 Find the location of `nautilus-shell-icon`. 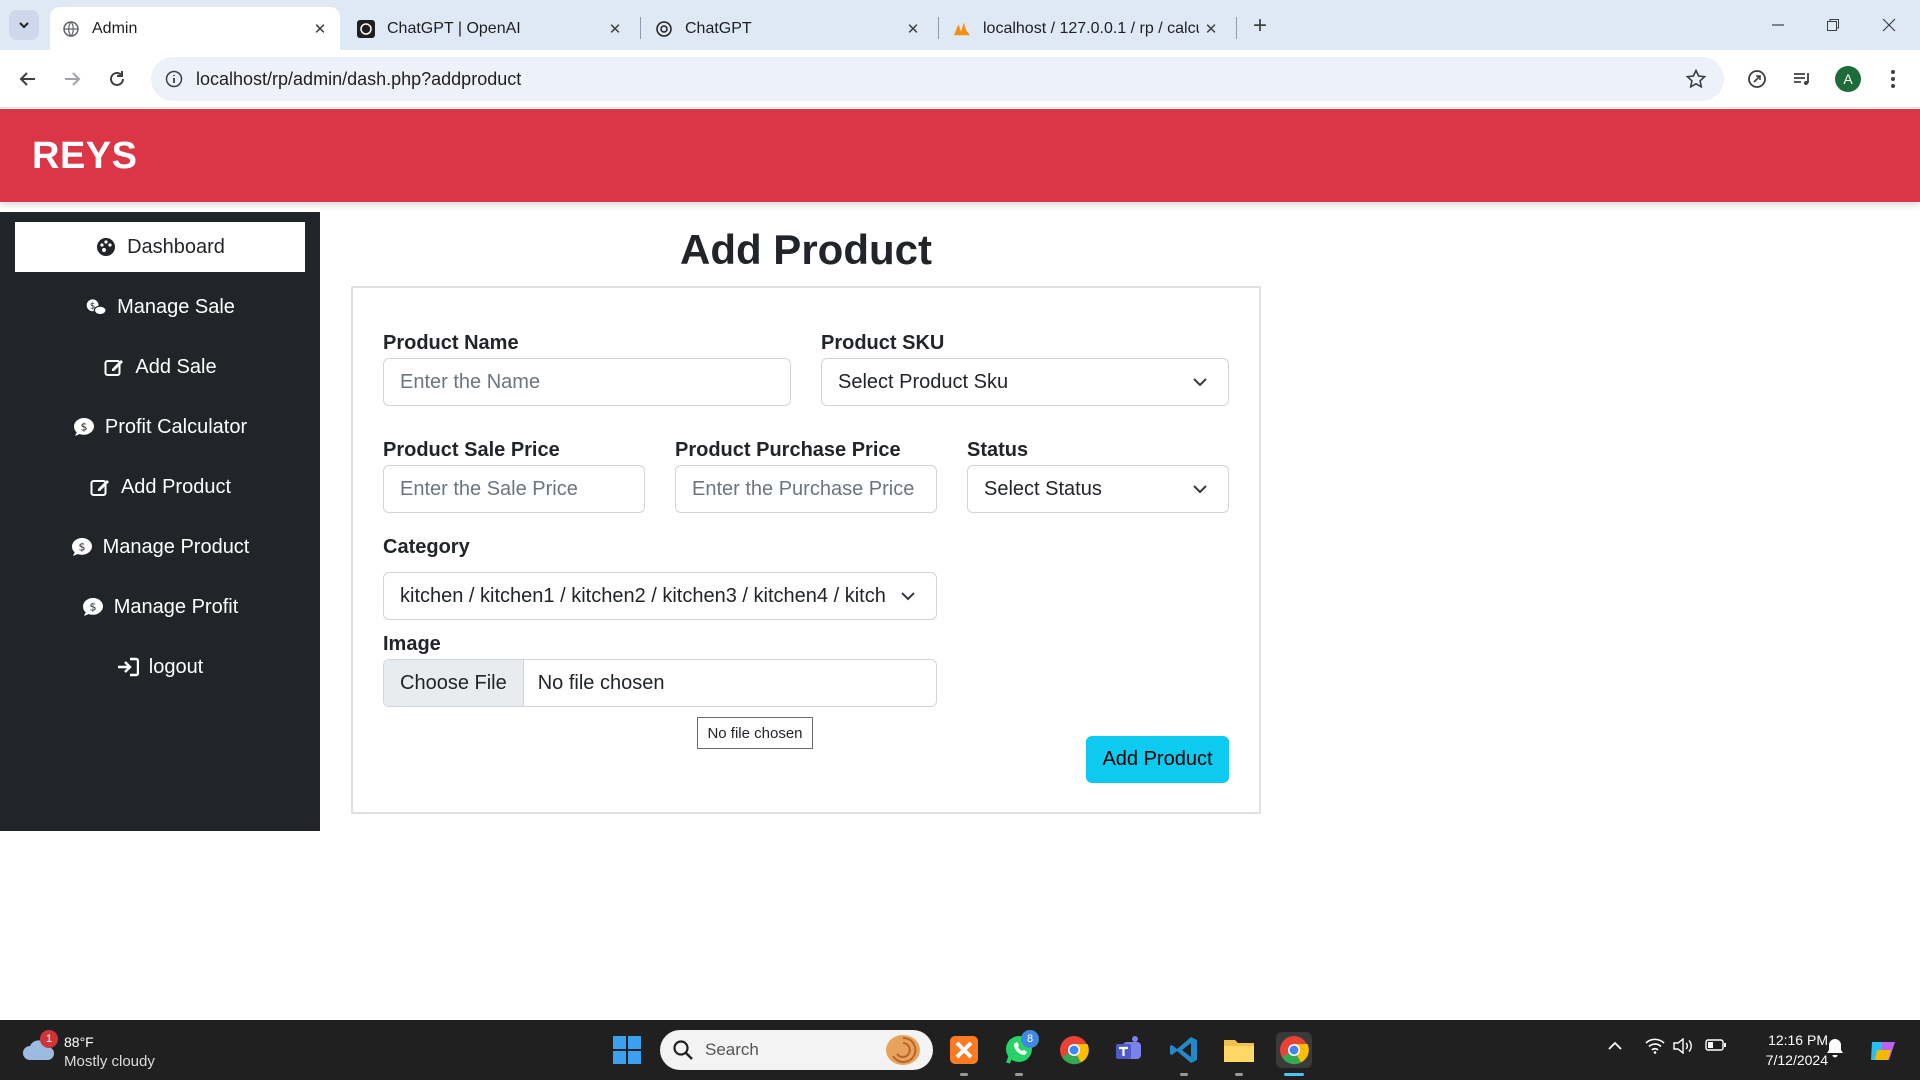

nautilus-shell-icon is located at coordinates (903, 1050).